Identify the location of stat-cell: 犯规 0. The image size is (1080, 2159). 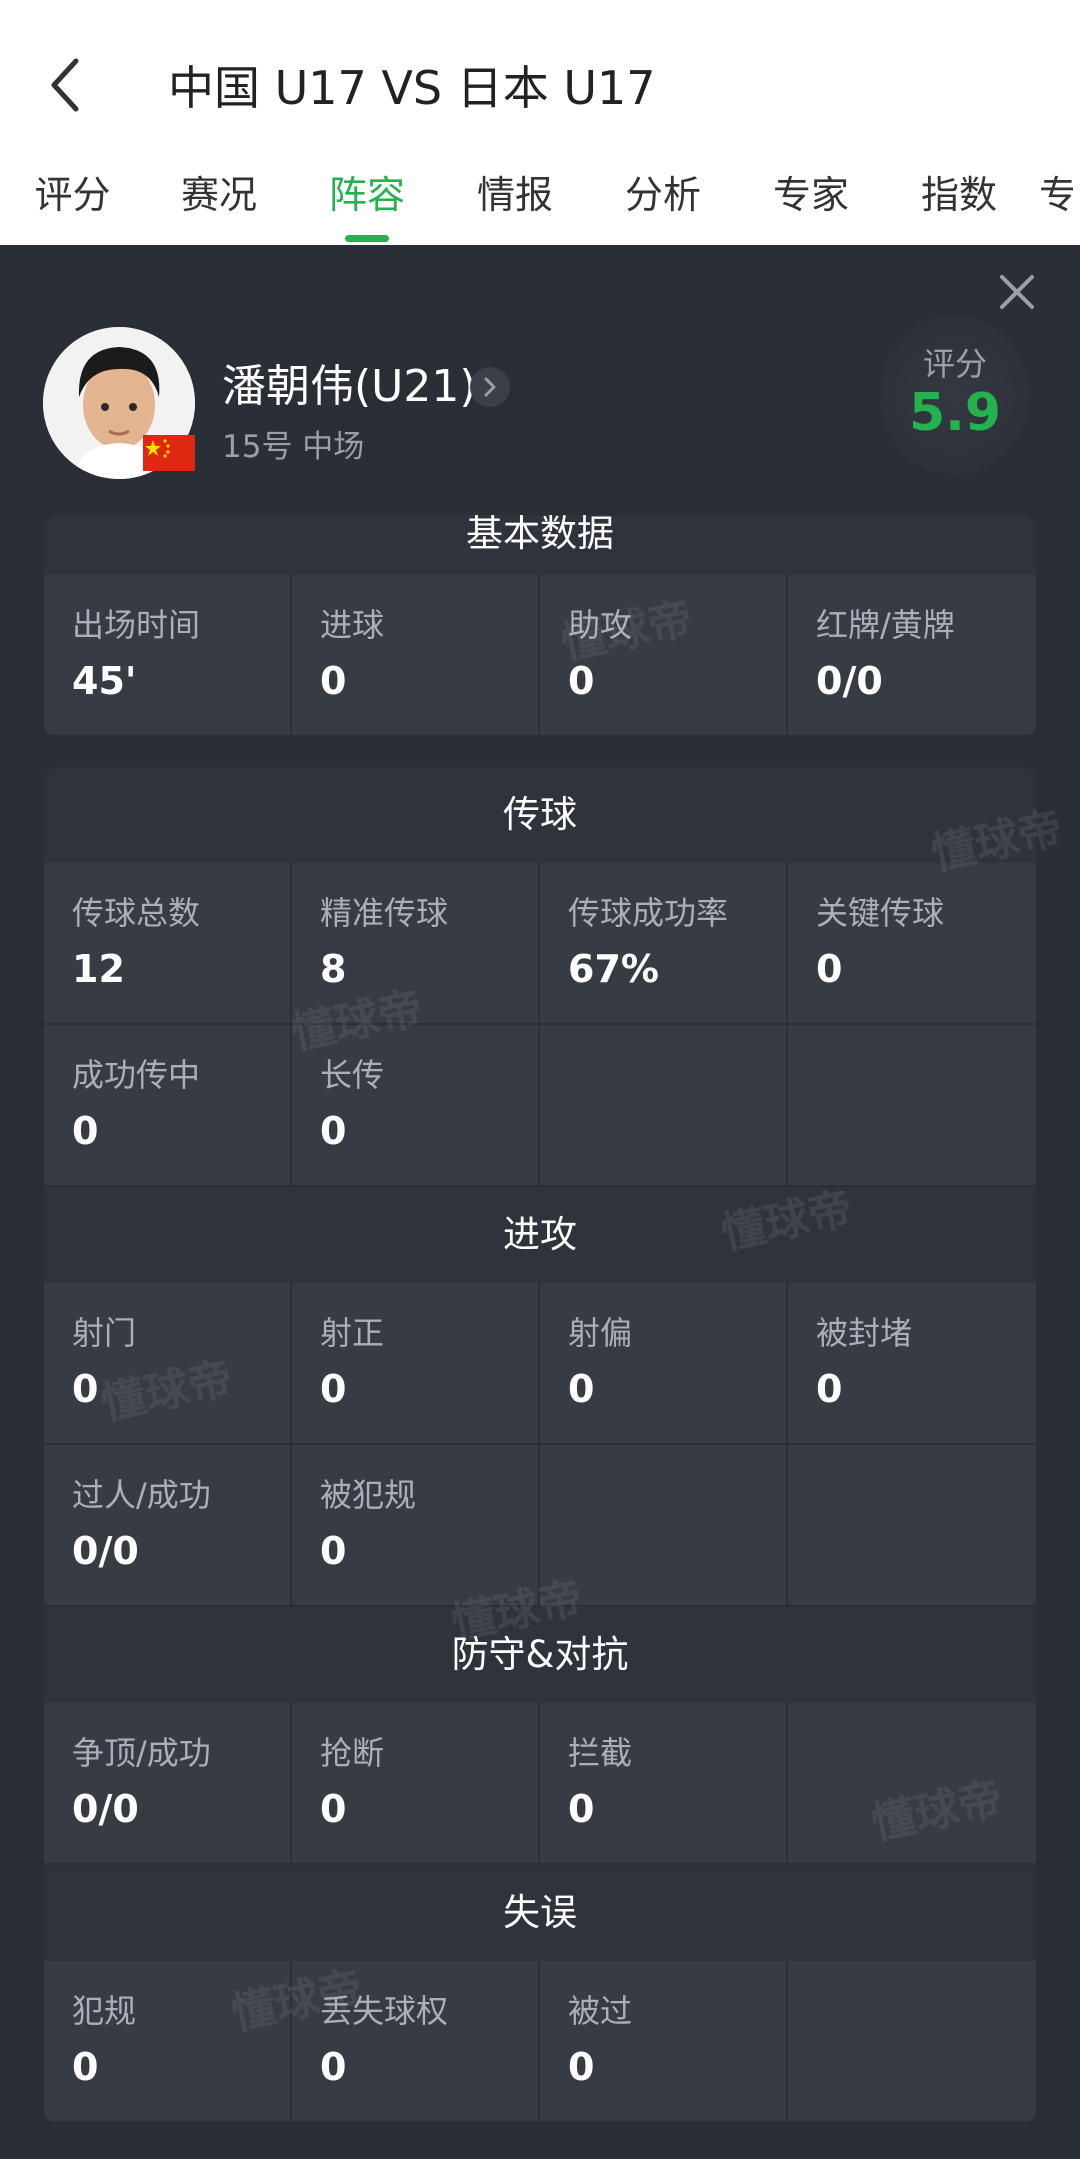
(168, 2042).